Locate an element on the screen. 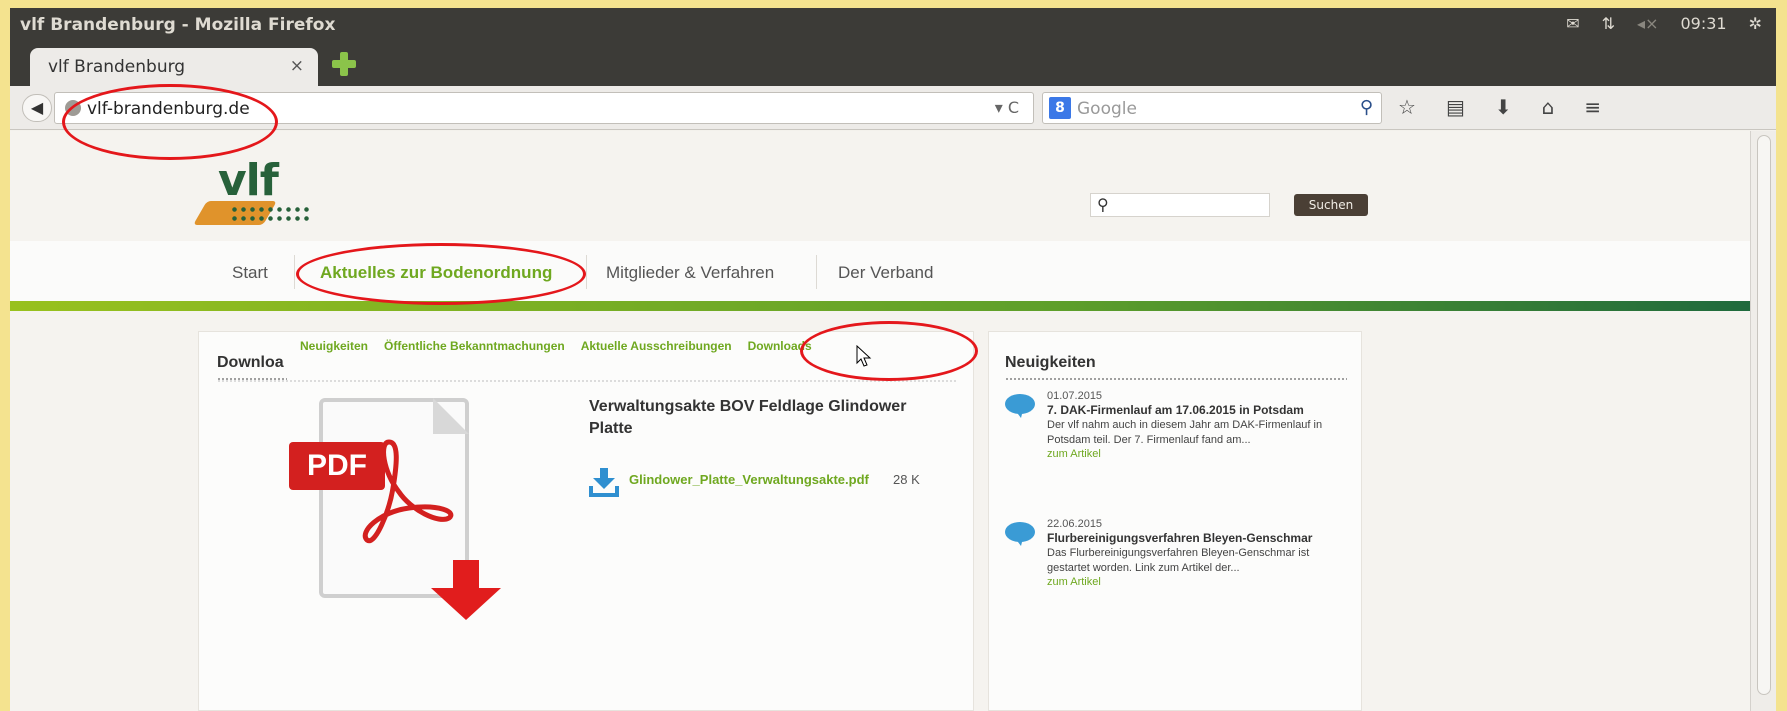 The height and width of the screenshot is (711, 1787). download-arrow-icon: ⬇ is located at coordinates (1503, 107).